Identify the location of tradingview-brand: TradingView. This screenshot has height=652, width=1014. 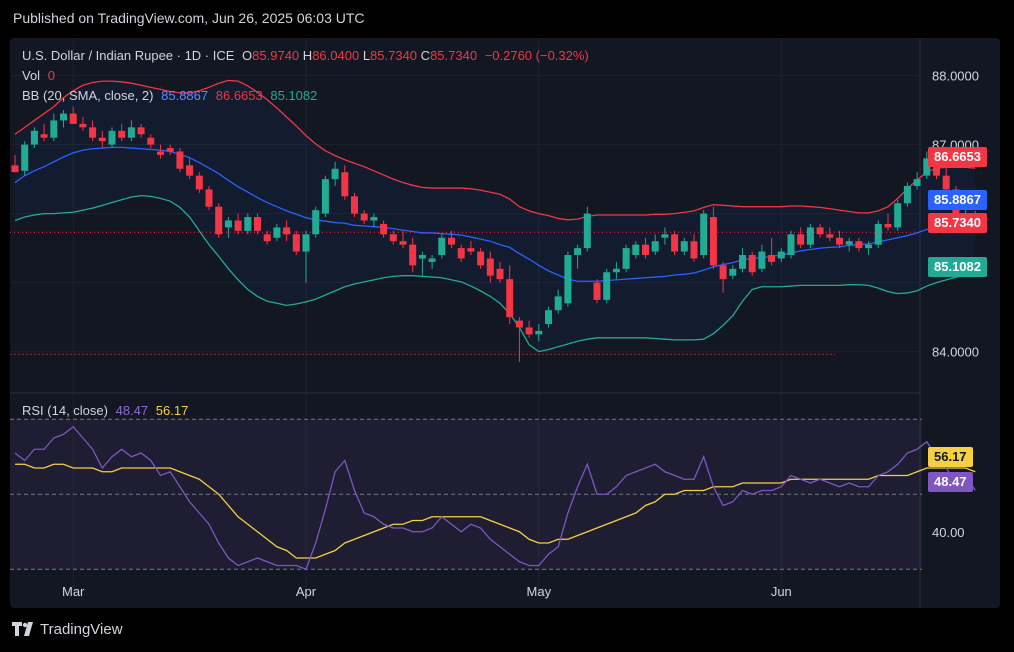
(81, 629).